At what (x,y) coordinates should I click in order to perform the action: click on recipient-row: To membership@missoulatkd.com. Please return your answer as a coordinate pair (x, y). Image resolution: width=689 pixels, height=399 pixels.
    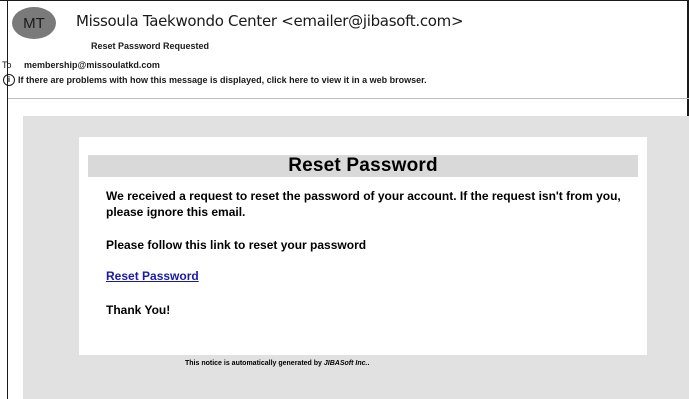
    Looking at the image, I should click on (81, 65).